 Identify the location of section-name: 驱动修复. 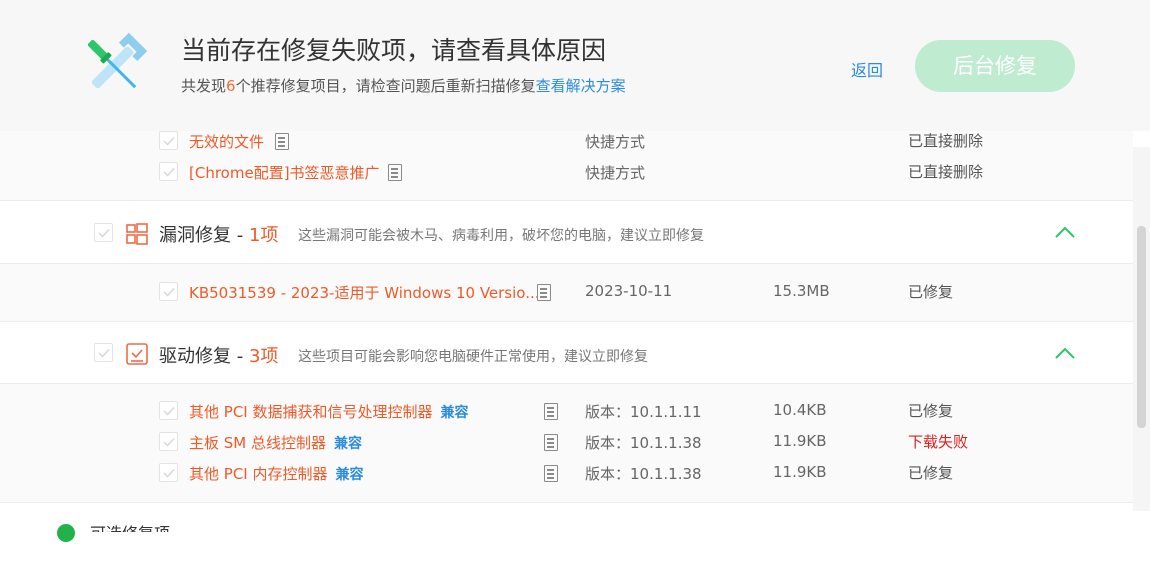
(195, 356).